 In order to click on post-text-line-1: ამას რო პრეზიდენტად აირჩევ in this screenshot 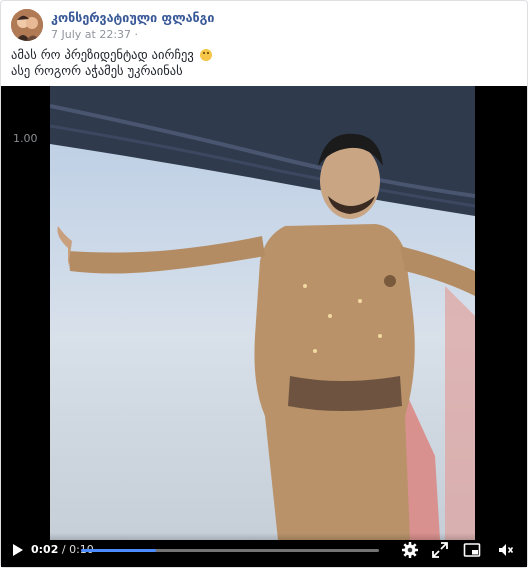, I will do `click(102, 54)`.